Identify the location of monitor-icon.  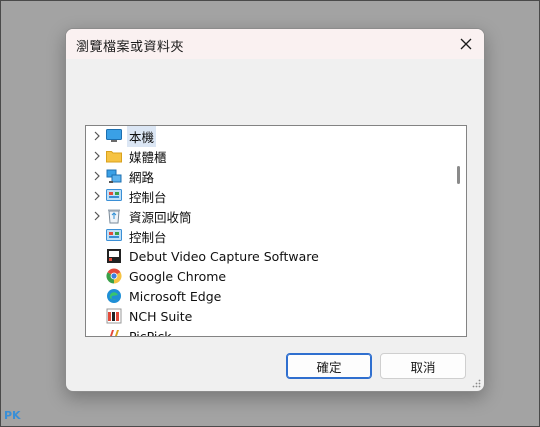
(114, 136).